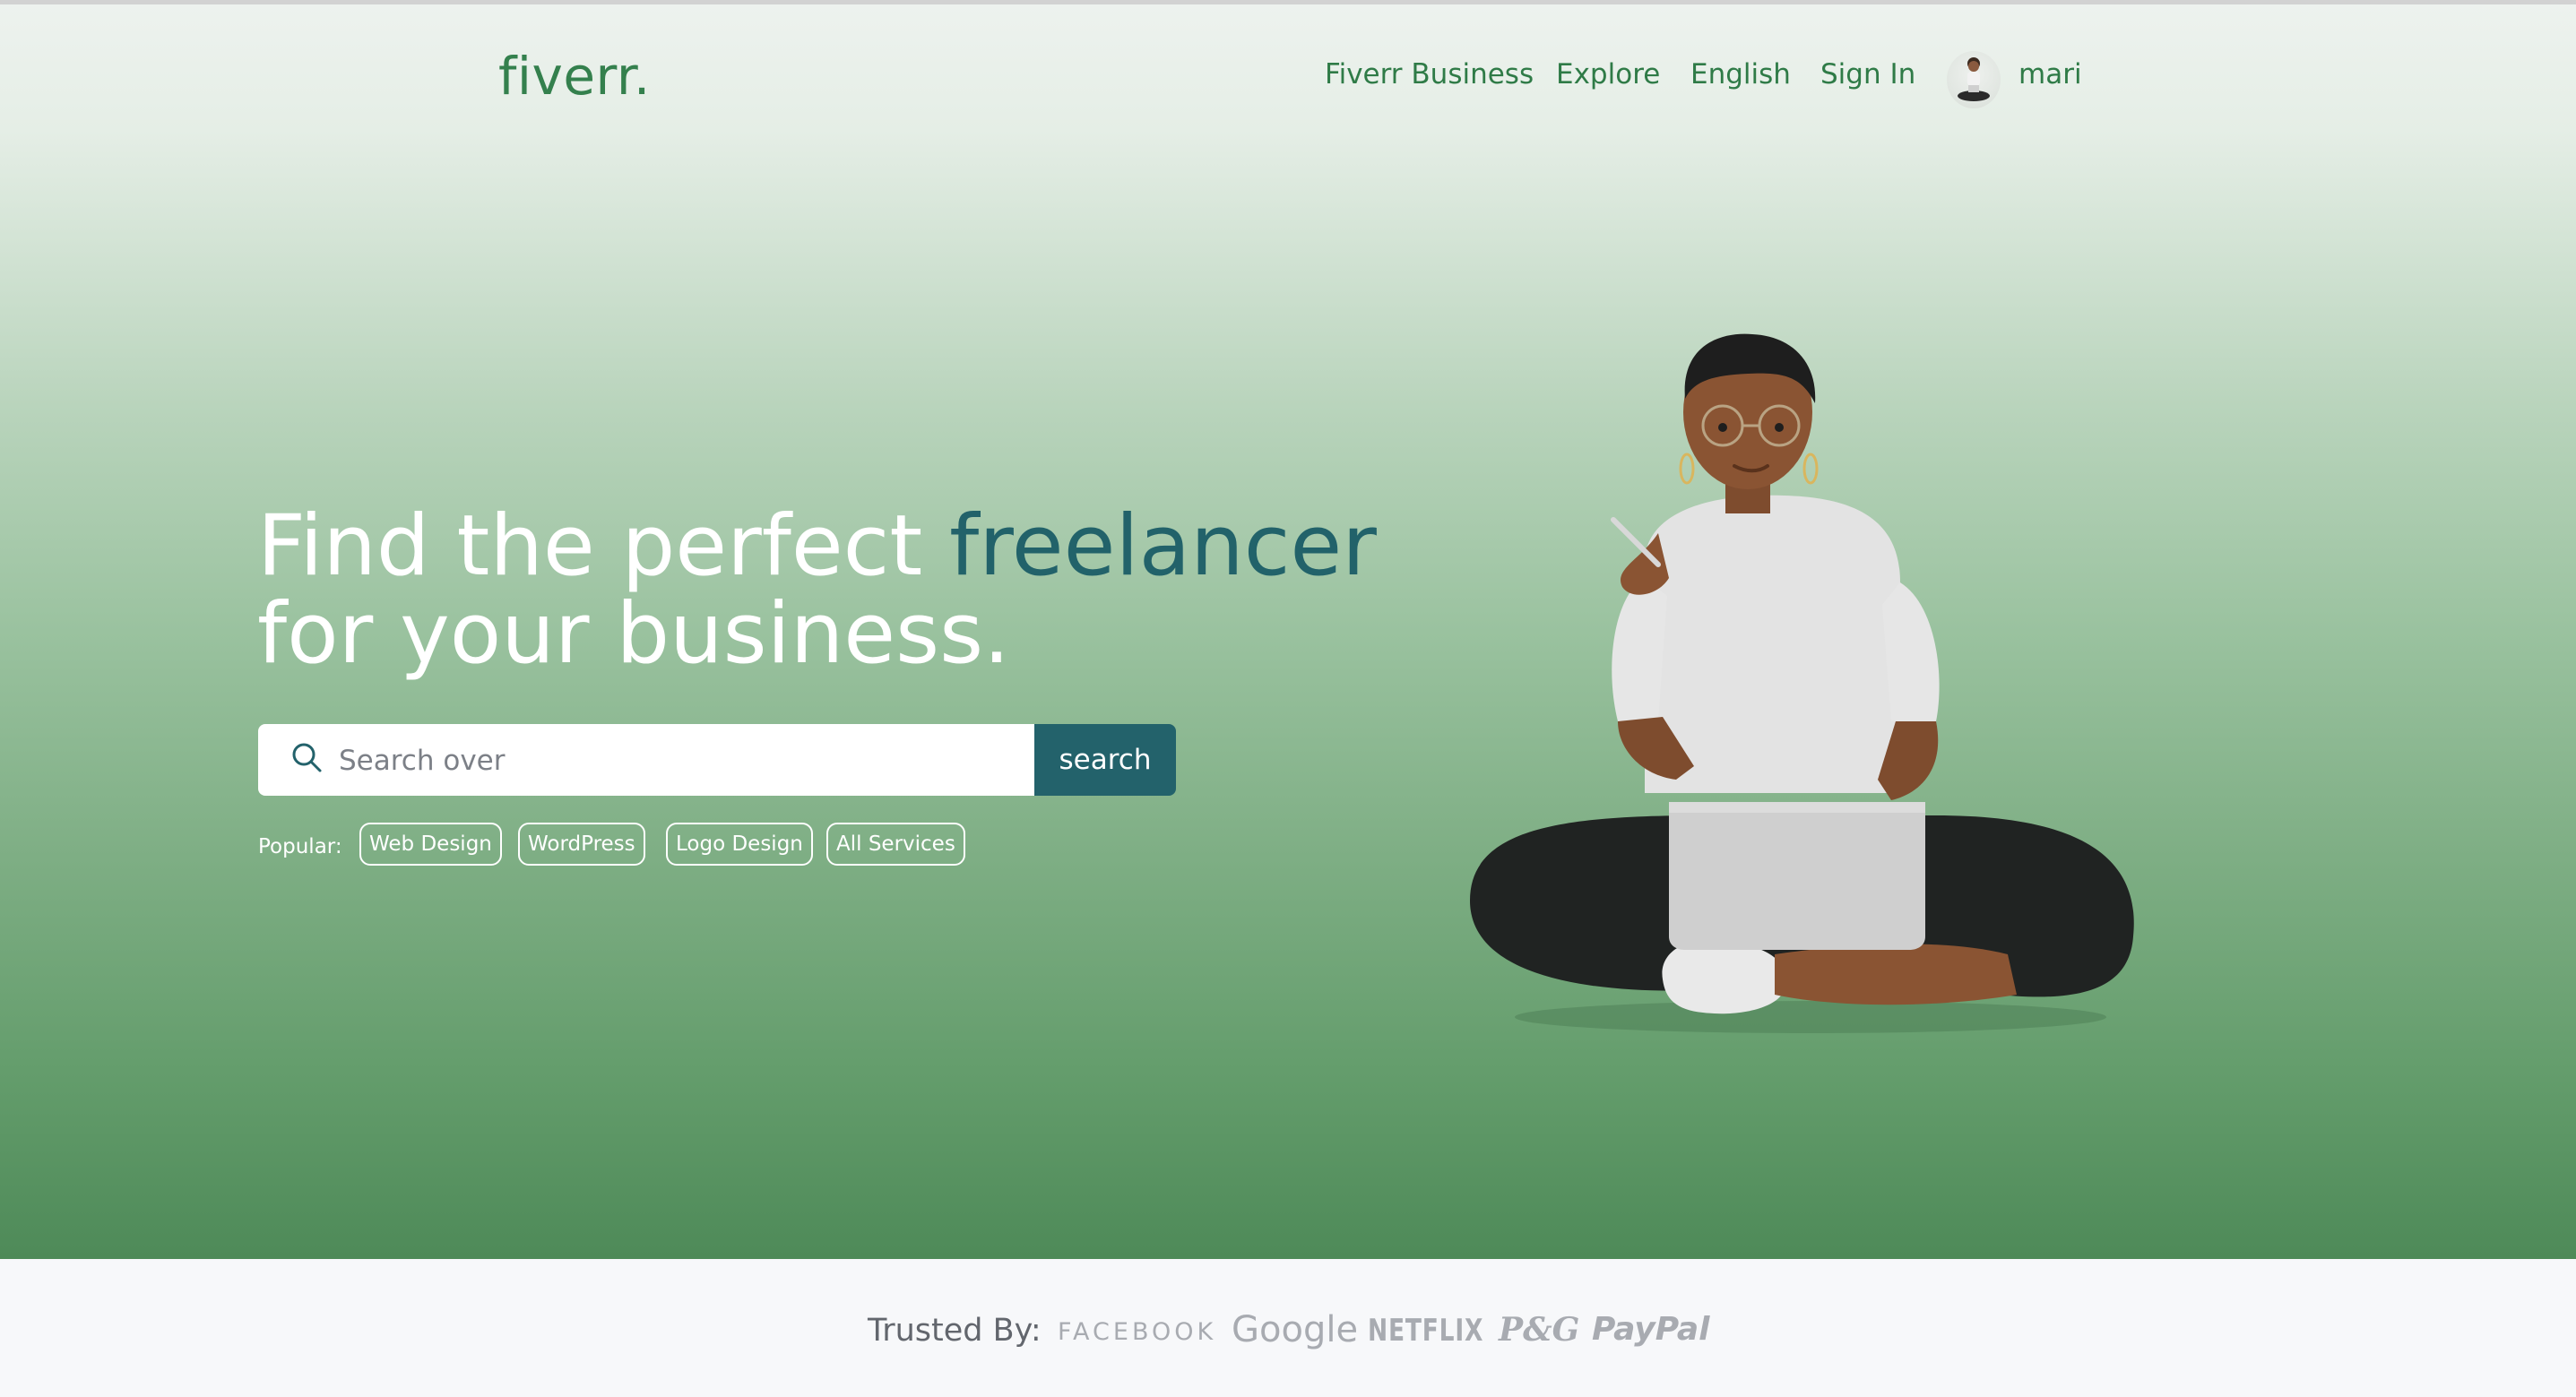 The image size is (2576, 1397). What do you see at coordinates (1426, 1331) in the screenshot?
I see `brand-logo-netflix: NETFLIX` at bounding box center [1426, 1331].